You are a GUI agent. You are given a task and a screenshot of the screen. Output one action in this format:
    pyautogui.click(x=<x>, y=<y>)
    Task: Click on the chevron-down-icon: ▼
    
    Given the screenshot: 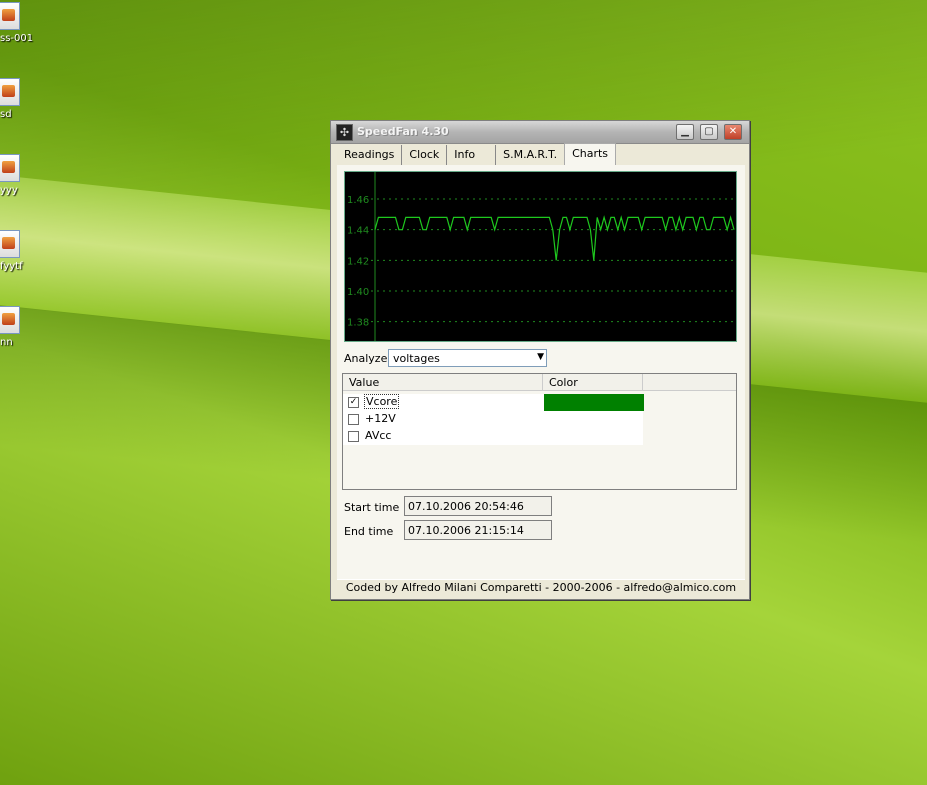 What is the action you would take?
    pyautogui.click(x=540, y=357)
    